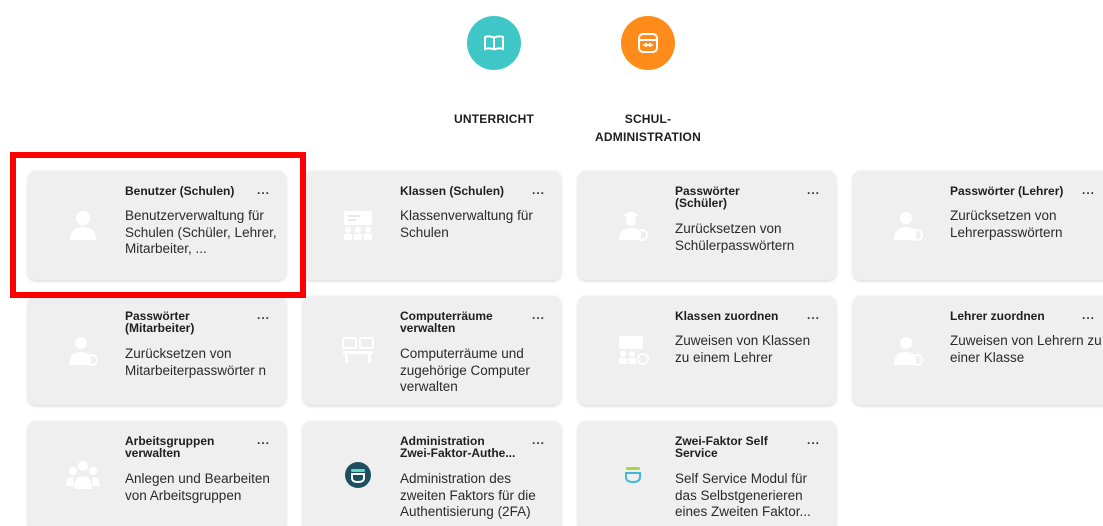  I want to click on tile-title: Computerräume verwalten, so click(446, 322).